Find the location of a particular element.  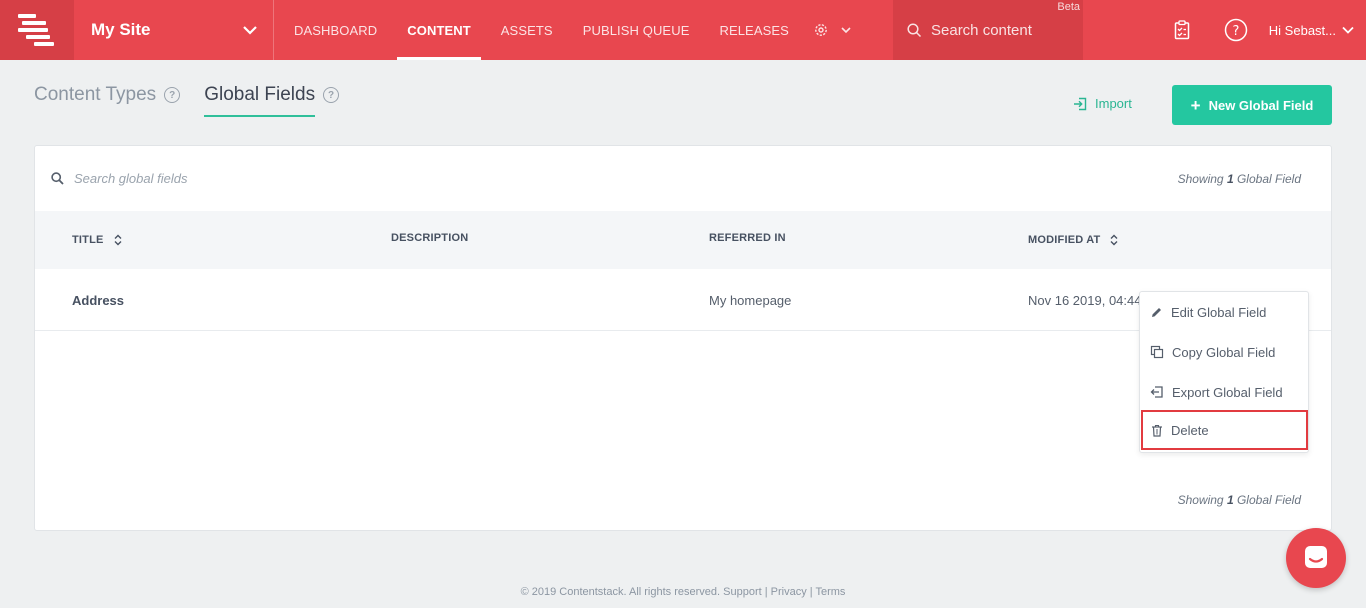

column-title: TITLE is located at coordinates (97, 240).